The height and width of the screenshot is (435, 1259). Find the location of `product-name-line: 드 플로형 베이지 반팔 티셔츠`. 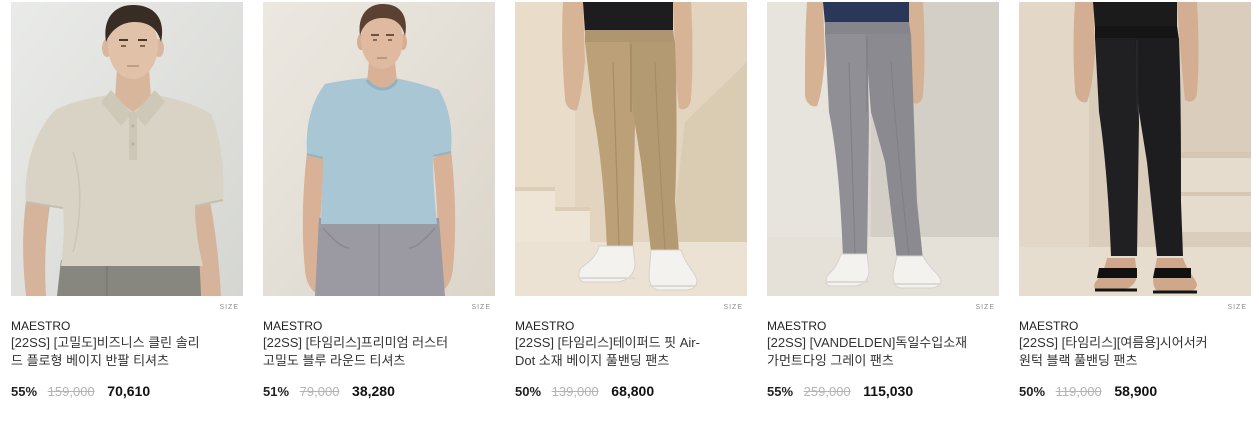

product-name-line: 드 플로형 베이지 반팔 티셔츠 is located at coordinates (127, 361).